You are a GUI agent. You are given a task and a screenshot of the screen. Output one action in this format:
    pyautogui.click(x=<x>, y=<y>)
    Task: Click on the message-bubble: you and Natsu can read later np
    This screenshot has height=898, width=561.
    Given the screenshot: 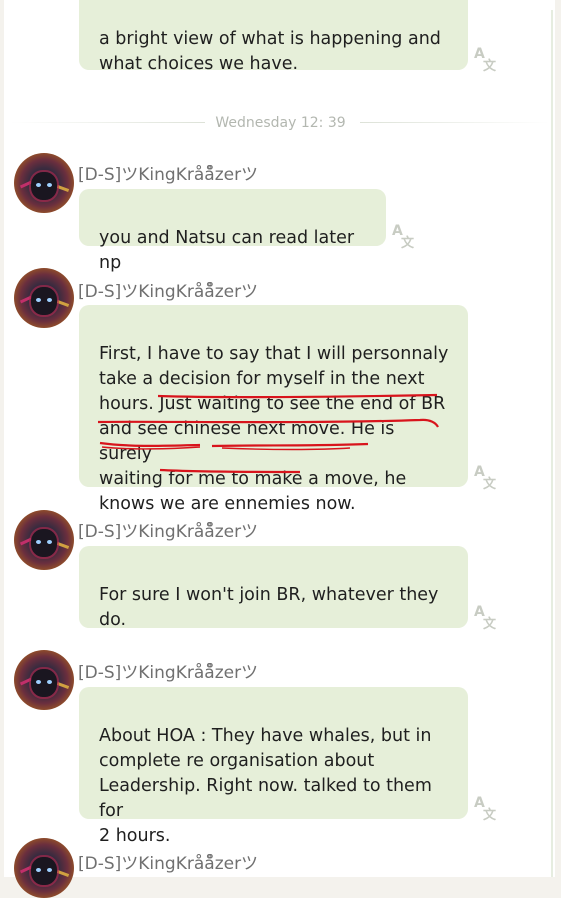 What is the action you would take?
    pyautogui.click(x=232, y=231)
    